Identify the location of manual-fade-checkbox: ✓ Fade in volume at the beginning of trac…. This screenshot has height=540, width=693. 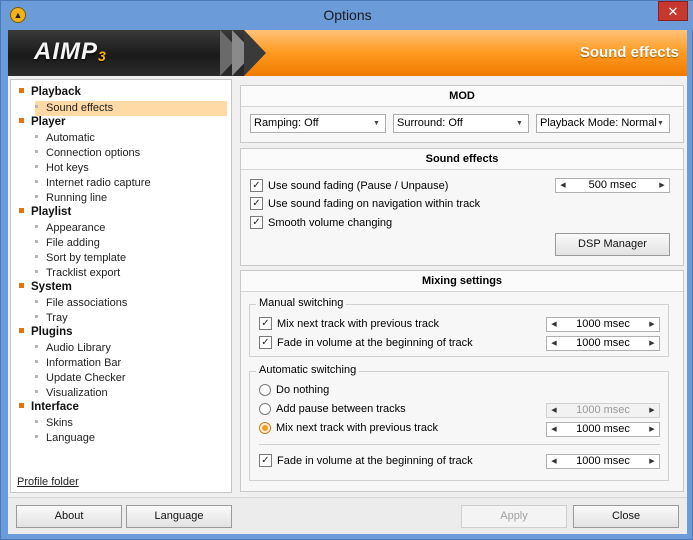
(366, 342).